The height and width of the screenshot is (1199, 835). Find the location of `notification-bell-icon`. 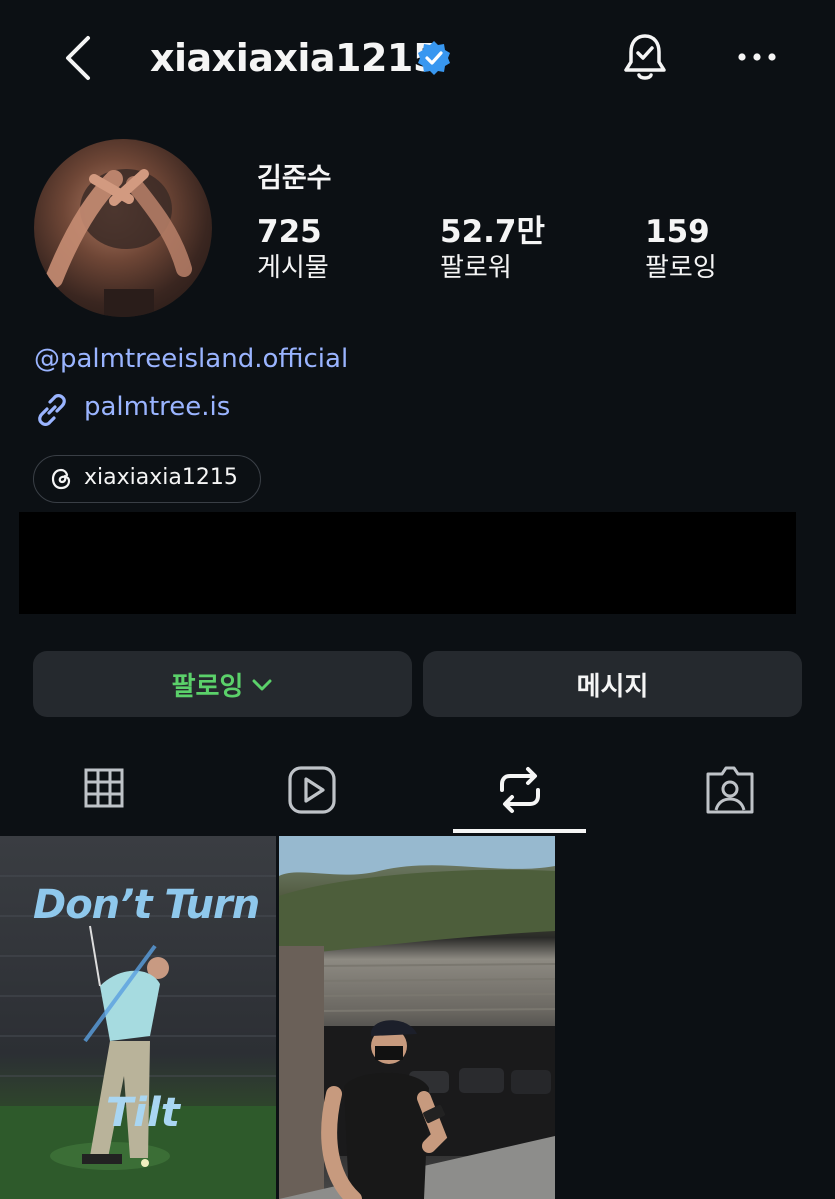

notification-bell-icon is located at coordinates (645, 57).